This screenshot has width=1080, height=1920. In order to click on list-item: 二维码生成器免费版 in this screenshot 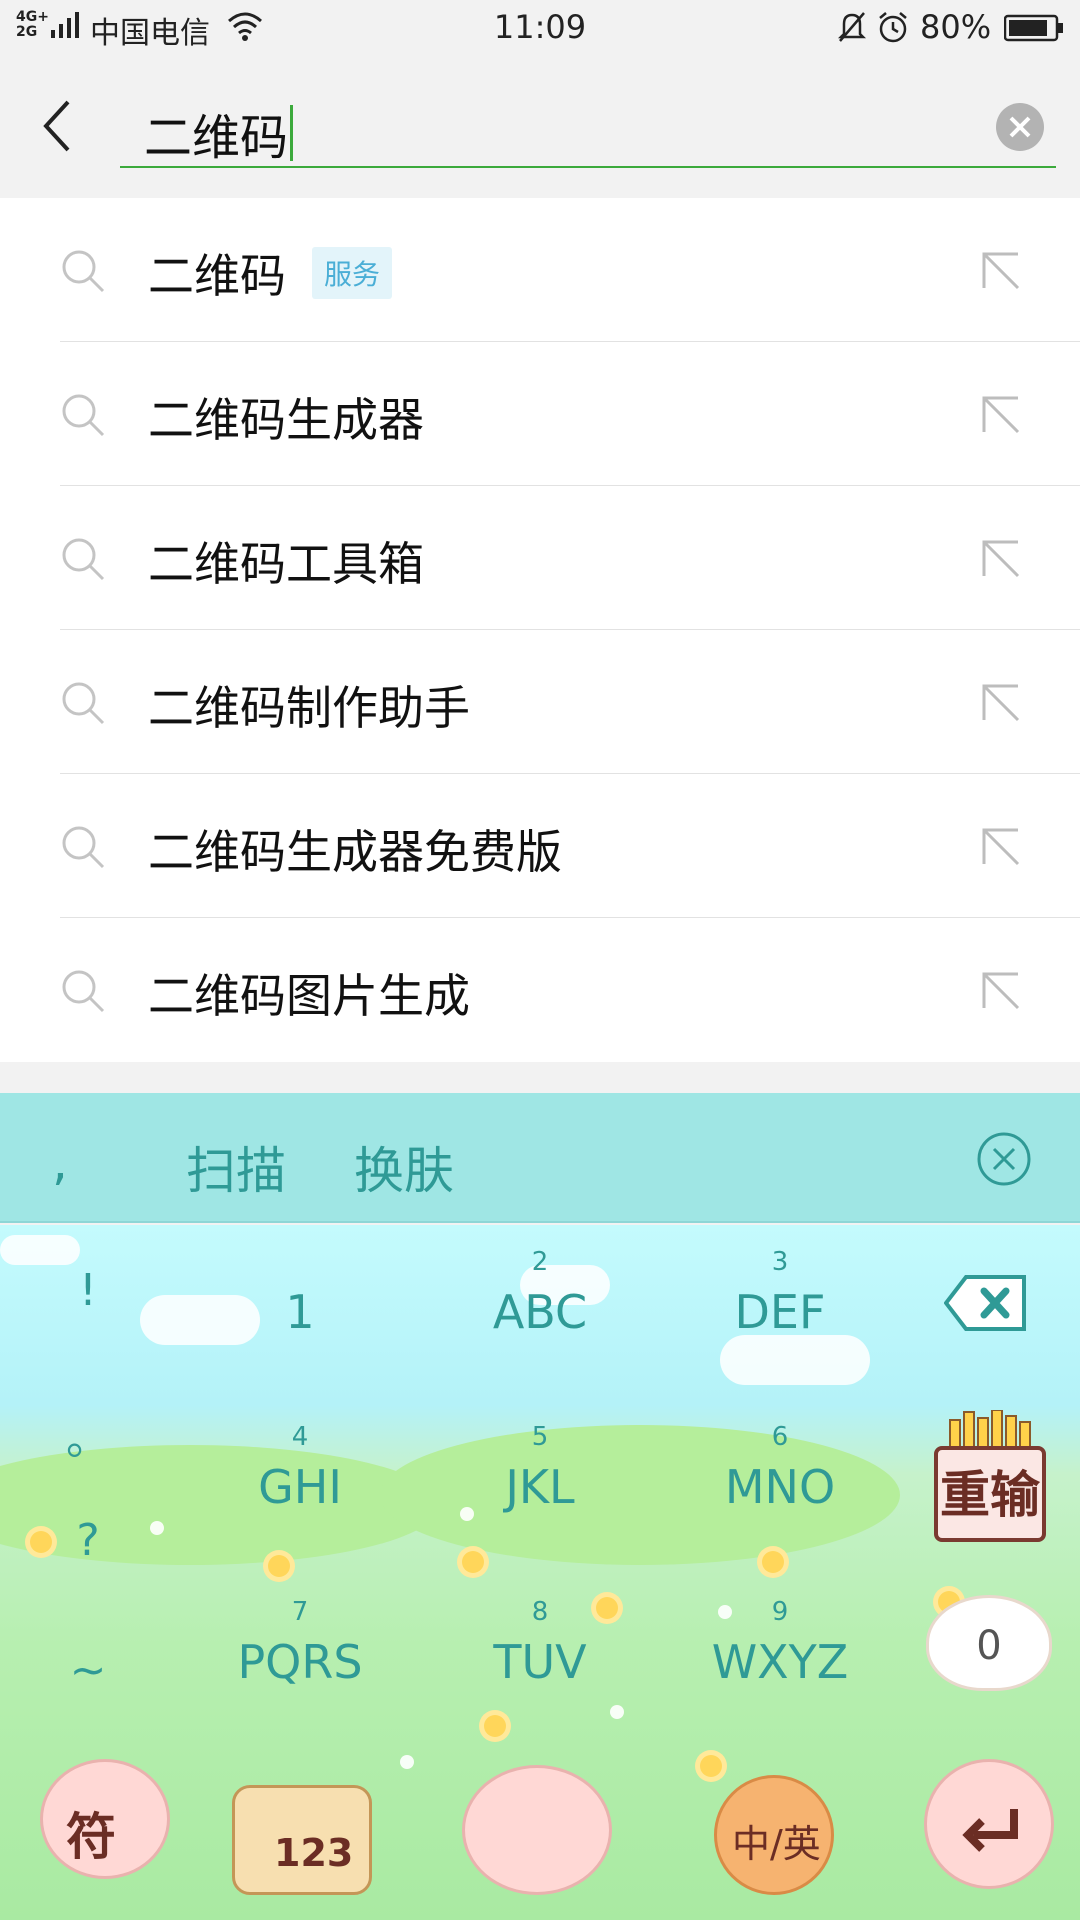, I will do `click(540, 846)`.